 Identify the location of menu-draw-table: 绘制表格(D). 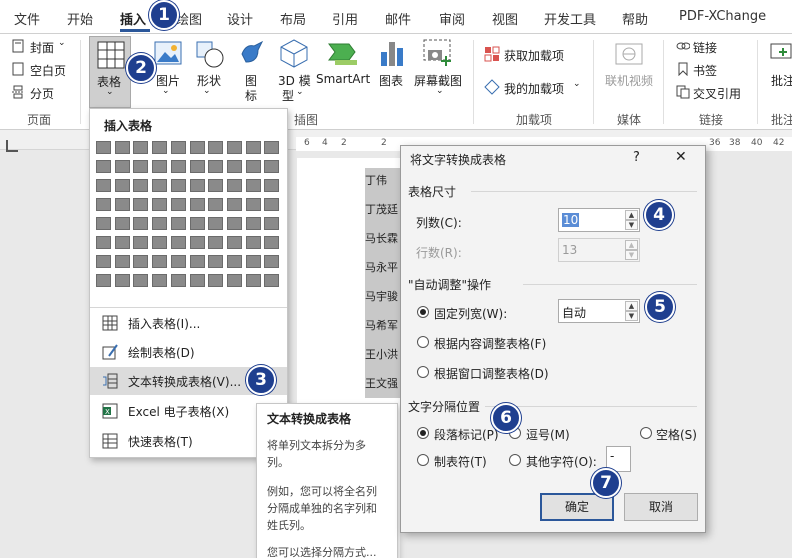
(188, 352).